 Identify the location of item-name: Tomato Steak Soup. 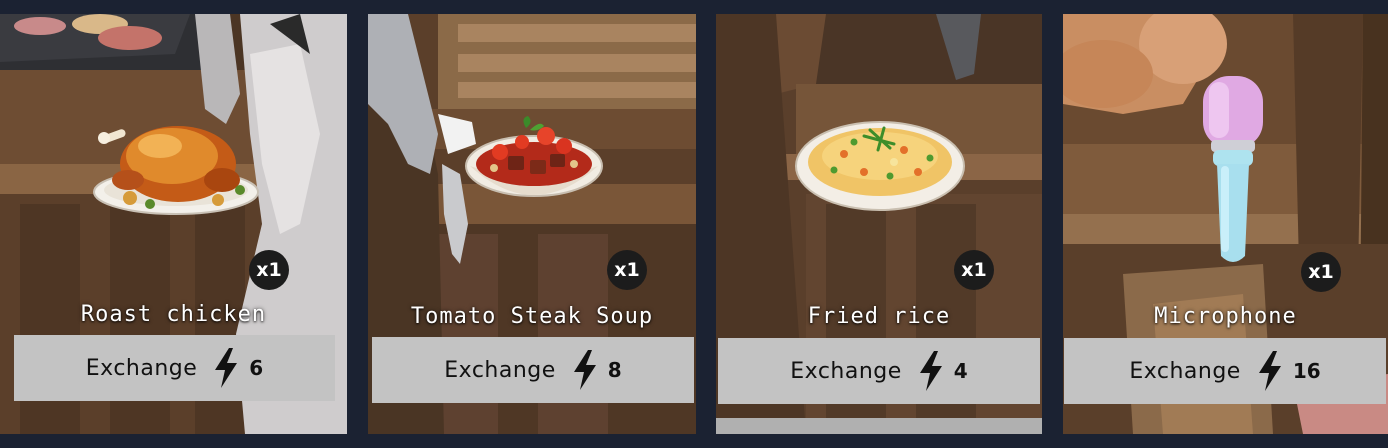
(532, 316).